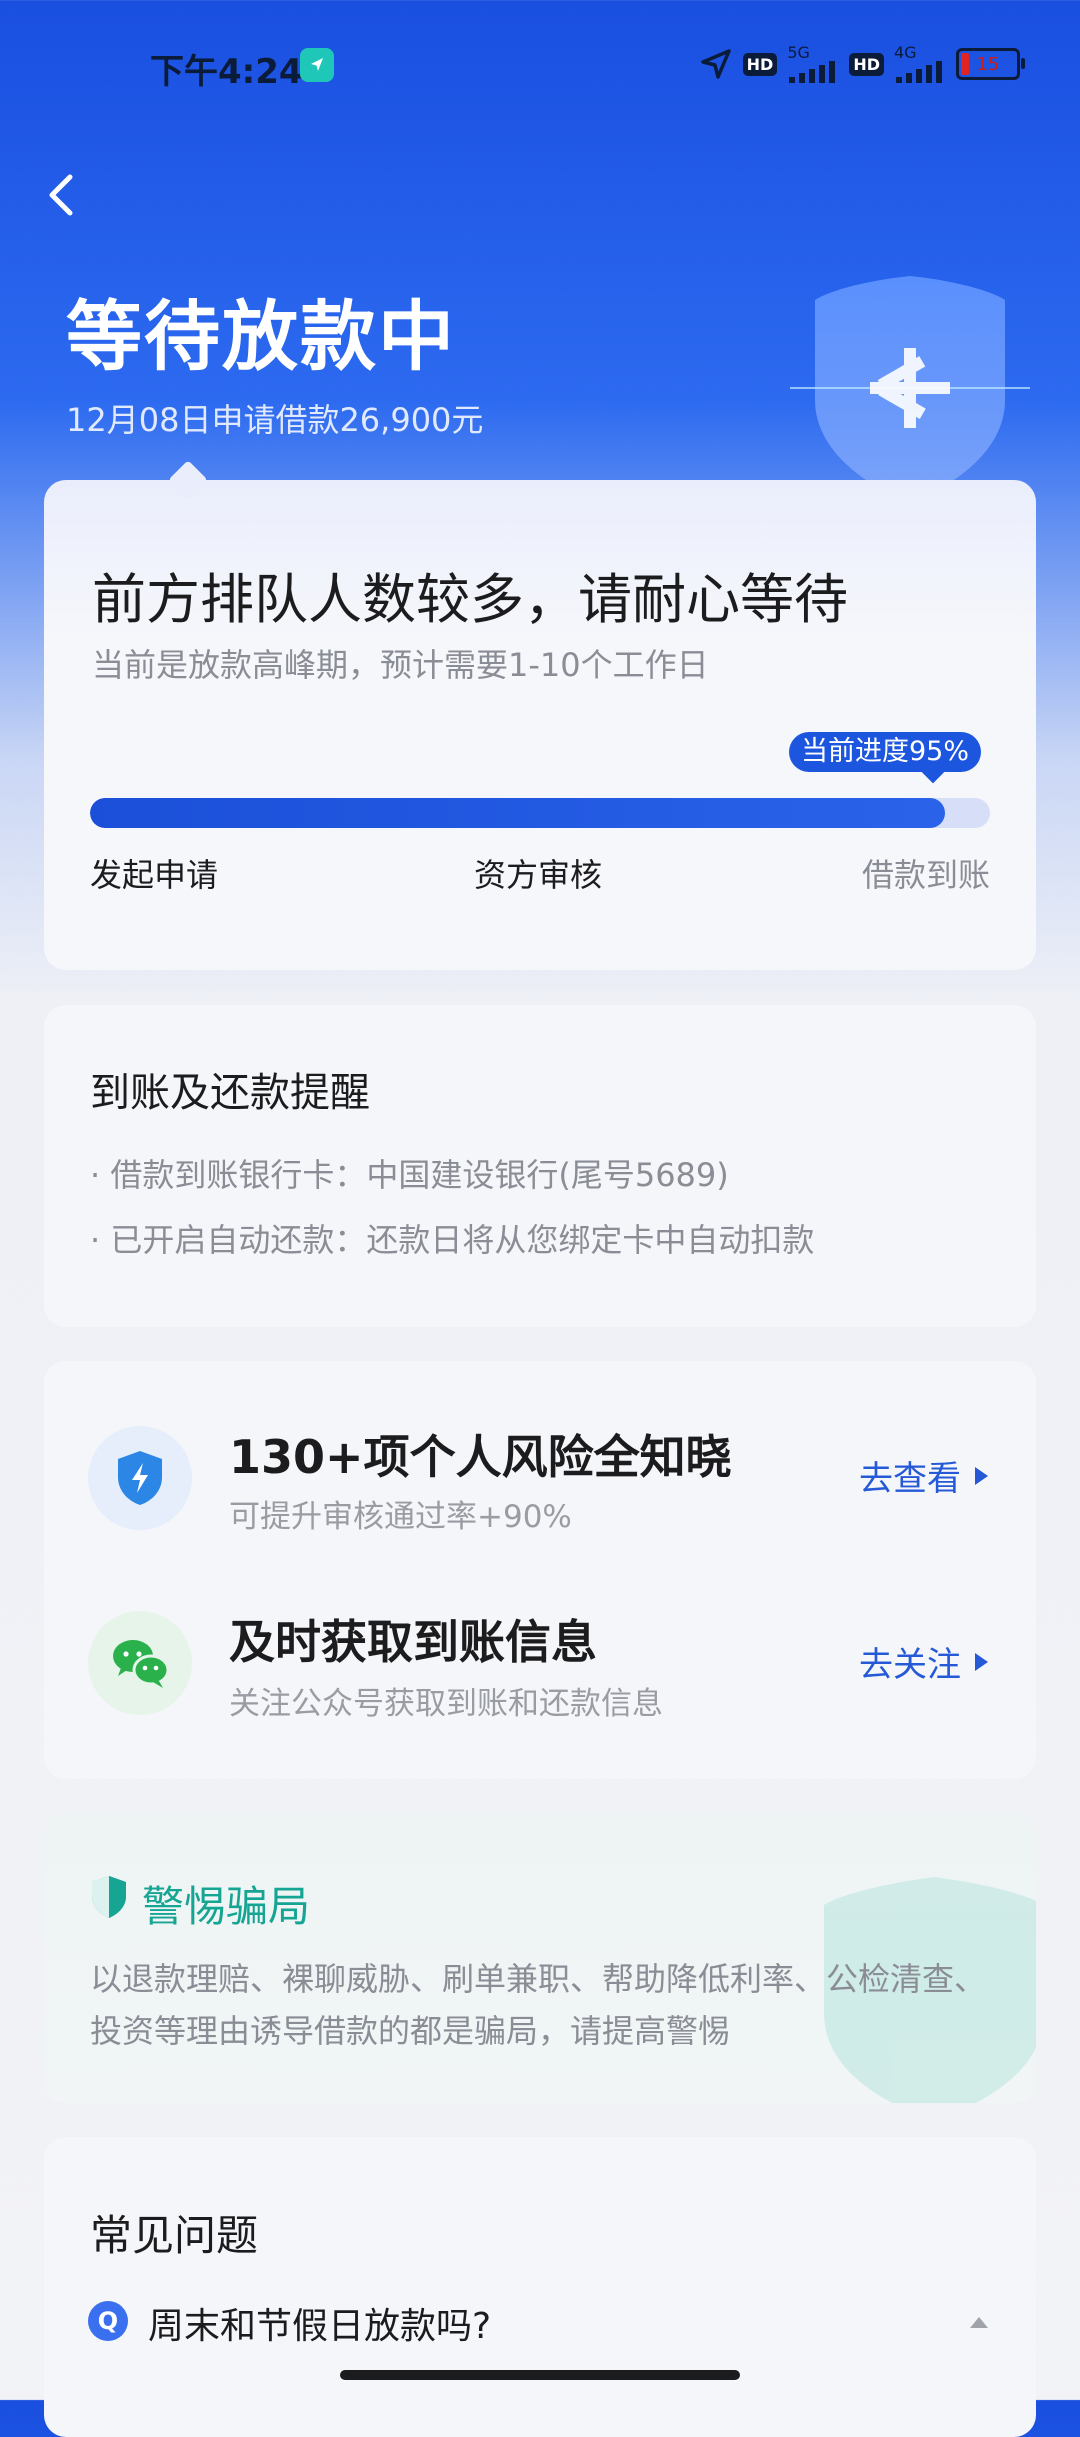  What do you see at coordinates (979, 2322) in the screenshot?
I see `caret-up-icon` at bounding box center [979, 2322].